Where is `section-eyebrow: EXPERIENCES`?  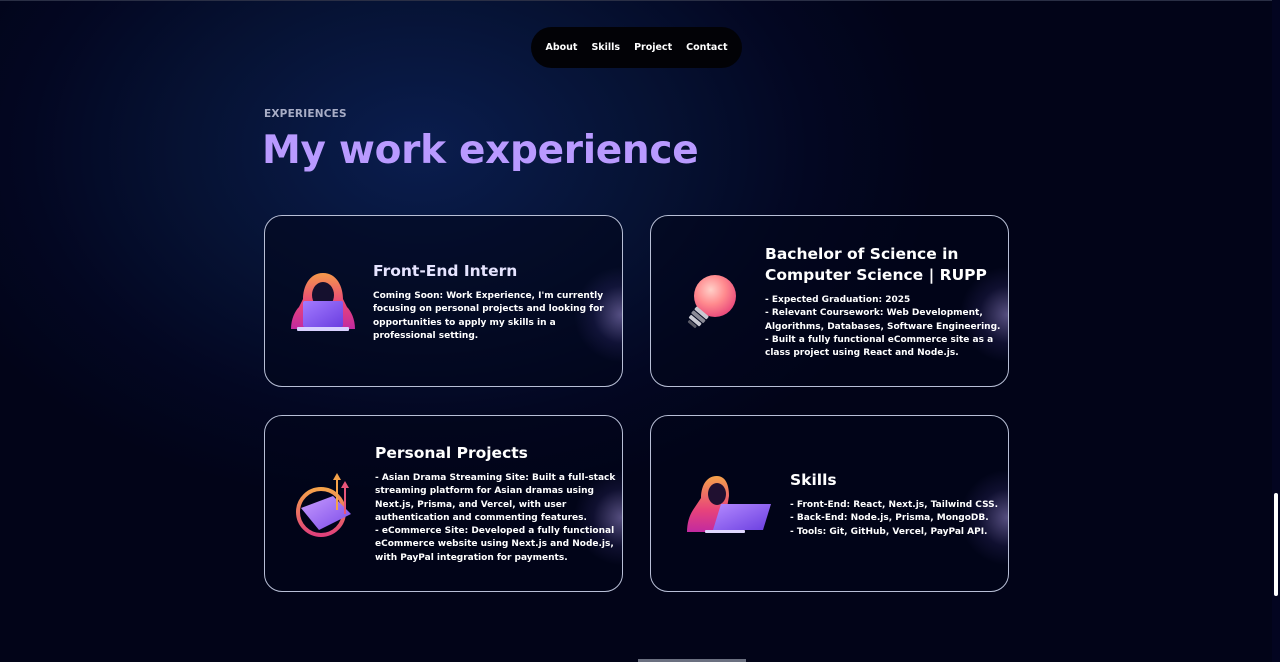
section-eyebrow: EXPERIENCES is located at coordinates (305, 114).